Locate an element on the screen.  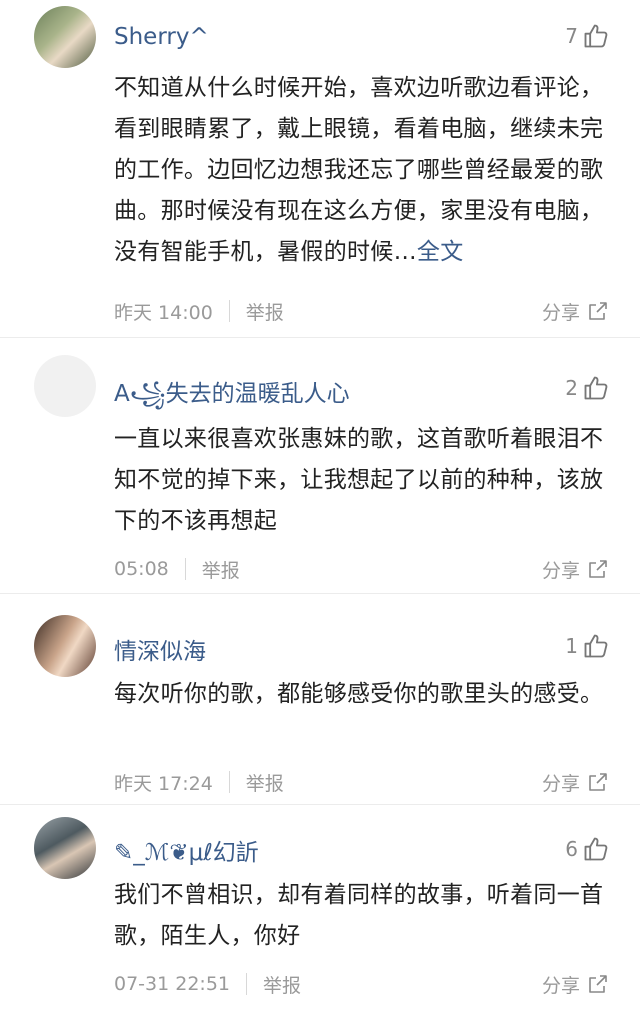
comment-username: ✎_ℳ❦μℓ幻訢 is located at coordinates (186, 850).